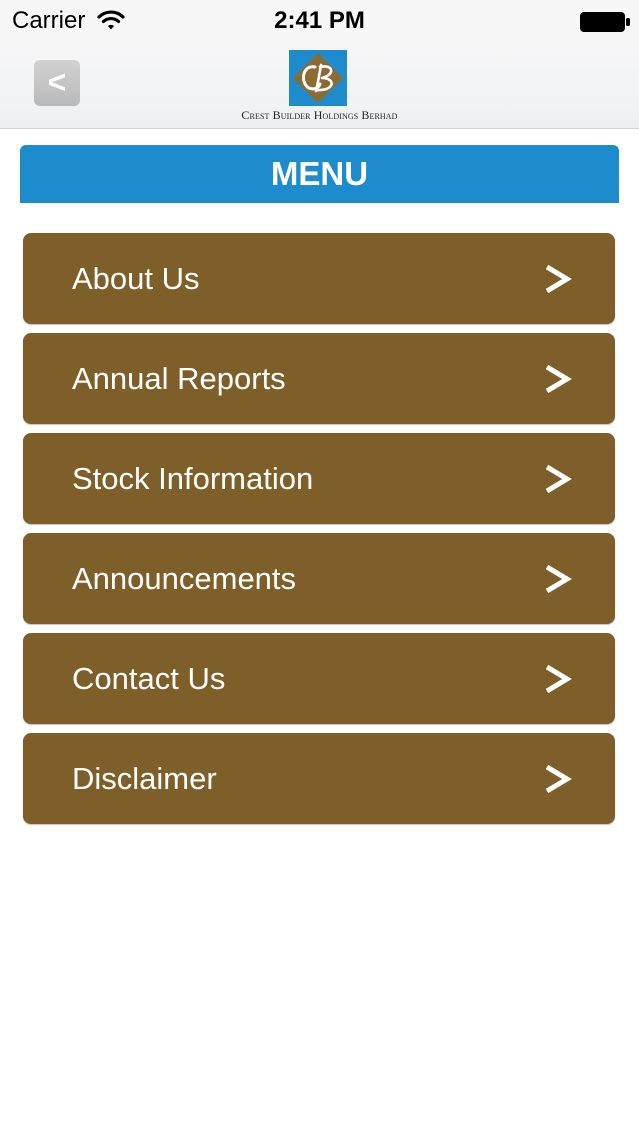 The image size is (639, 1136). Describe the element at coordinates (149, 678) in the screenshot. I see `menu-item-label: Contact Us` at that location.